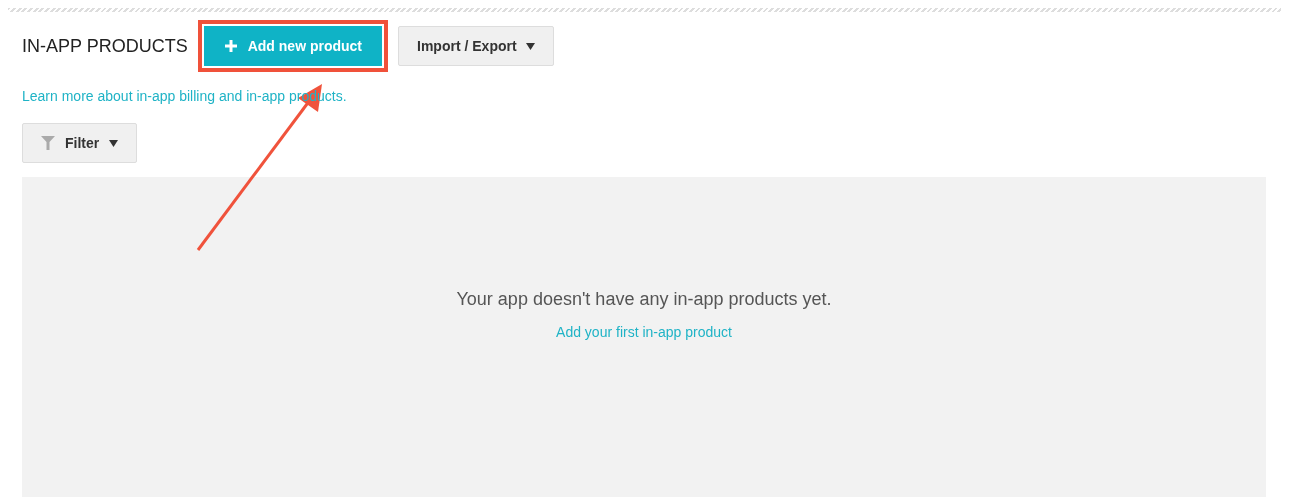 The height and width of the screenshot is (504, 1289). Describe the element at coordinates (230, 46) in the screenshot. I see `plus-icon` at that location.